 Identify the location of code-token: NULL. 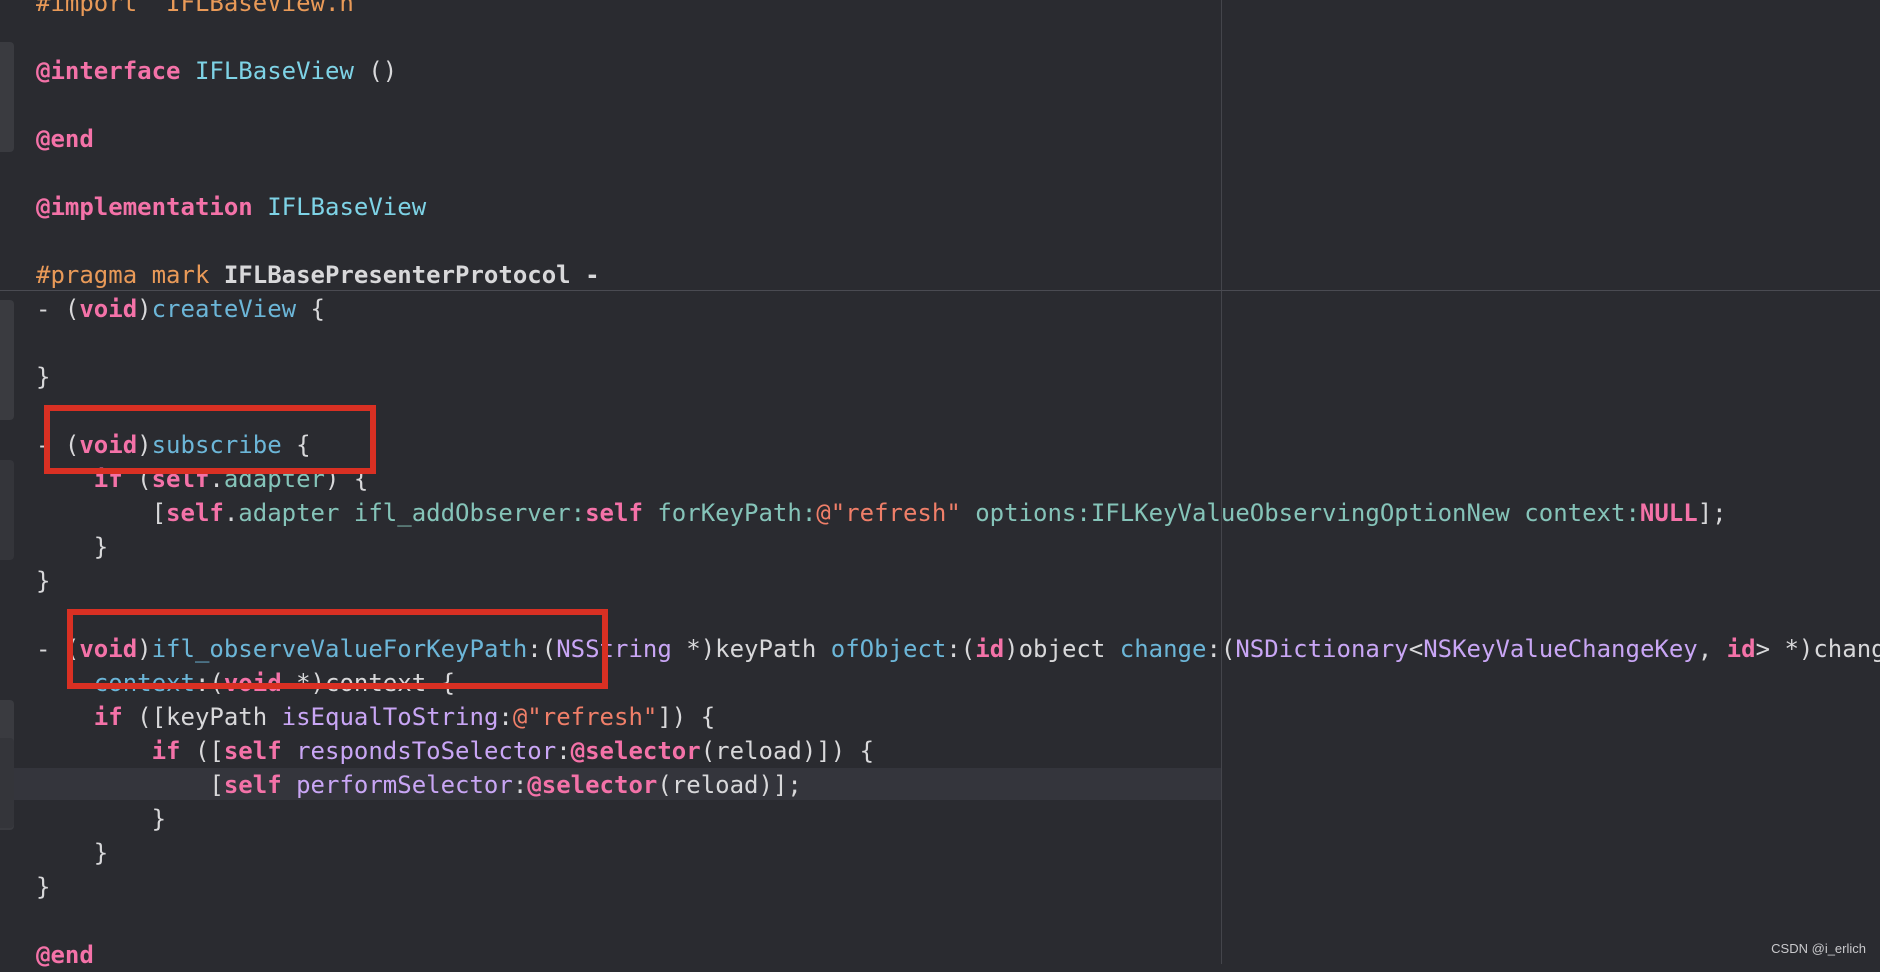
(1668, 513).